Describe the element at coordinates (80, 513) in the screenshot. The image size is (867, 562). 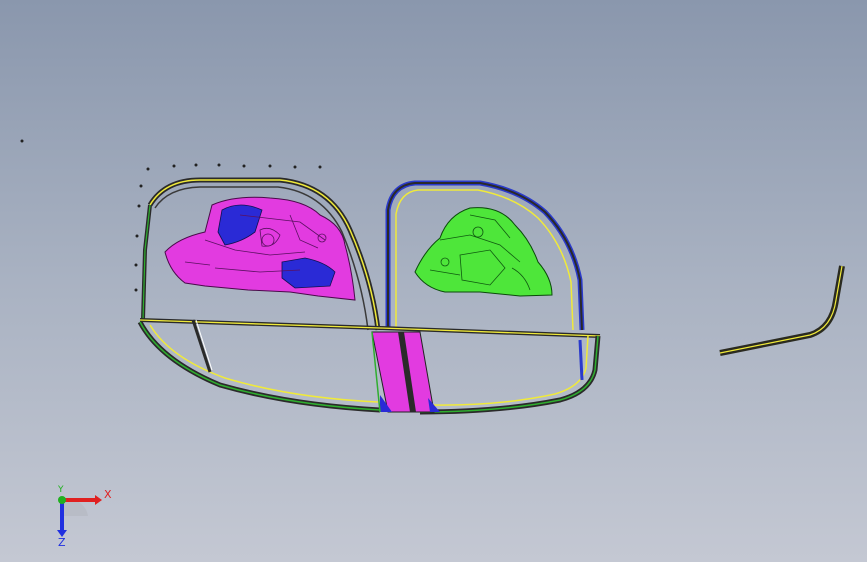
I see `orientation-triad: X Y Z` at that location.